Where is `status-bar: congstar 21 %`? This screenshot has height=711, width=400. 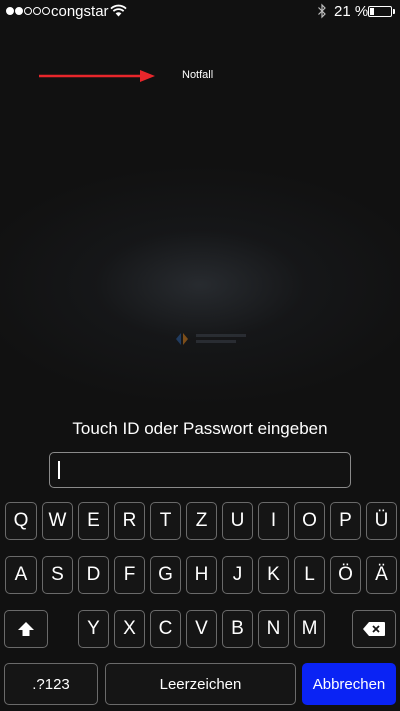 status-bar: congstar 21 % is located at coordinates (200, 12).